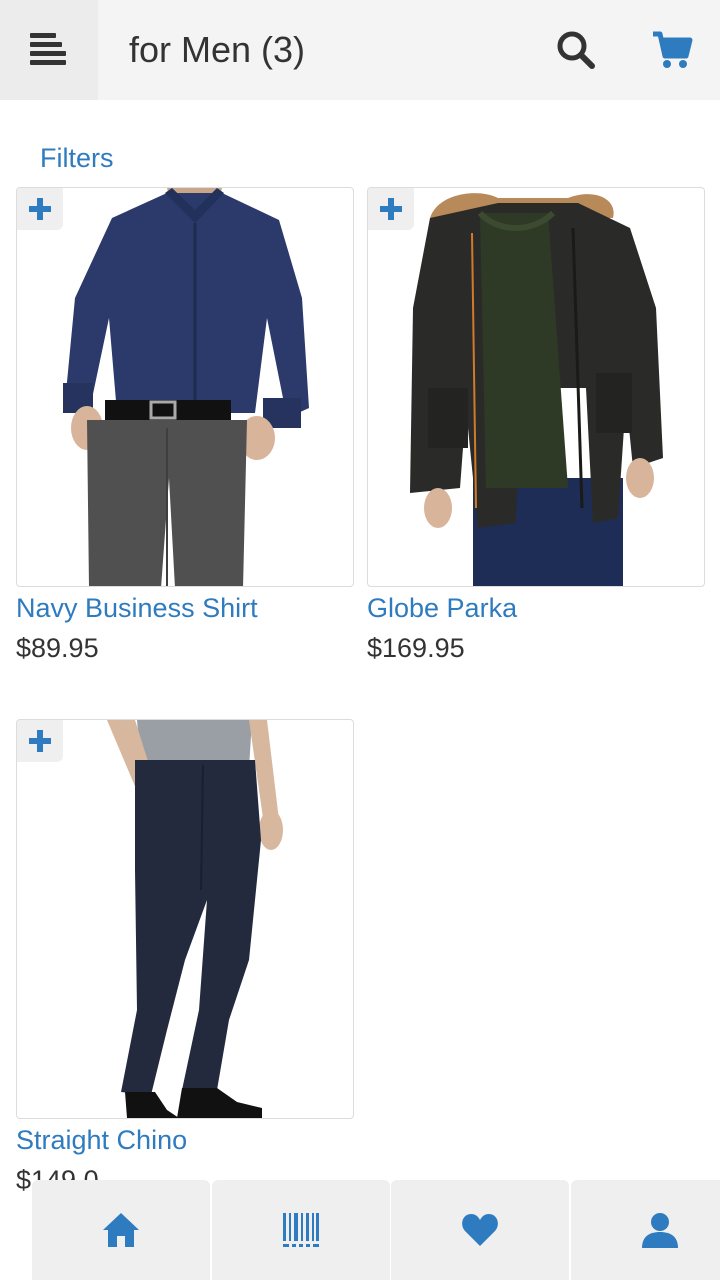 This screenshot has height=1280, width=720. I want to click on menu-button, so click(49, 50).